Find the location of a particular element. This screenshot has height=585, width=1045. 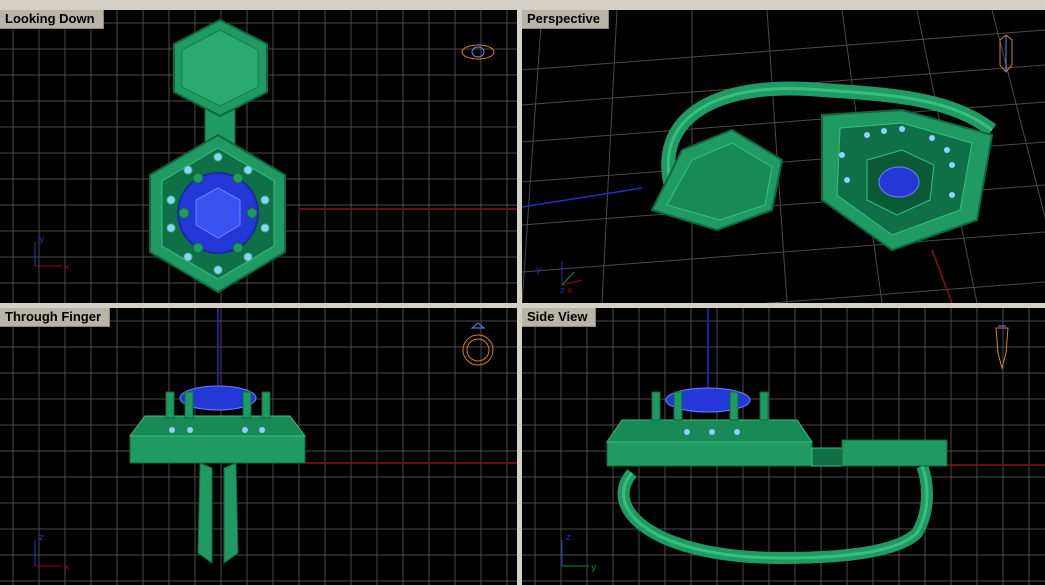

axis-indicator: y x z is located at coordinates (559, 279).